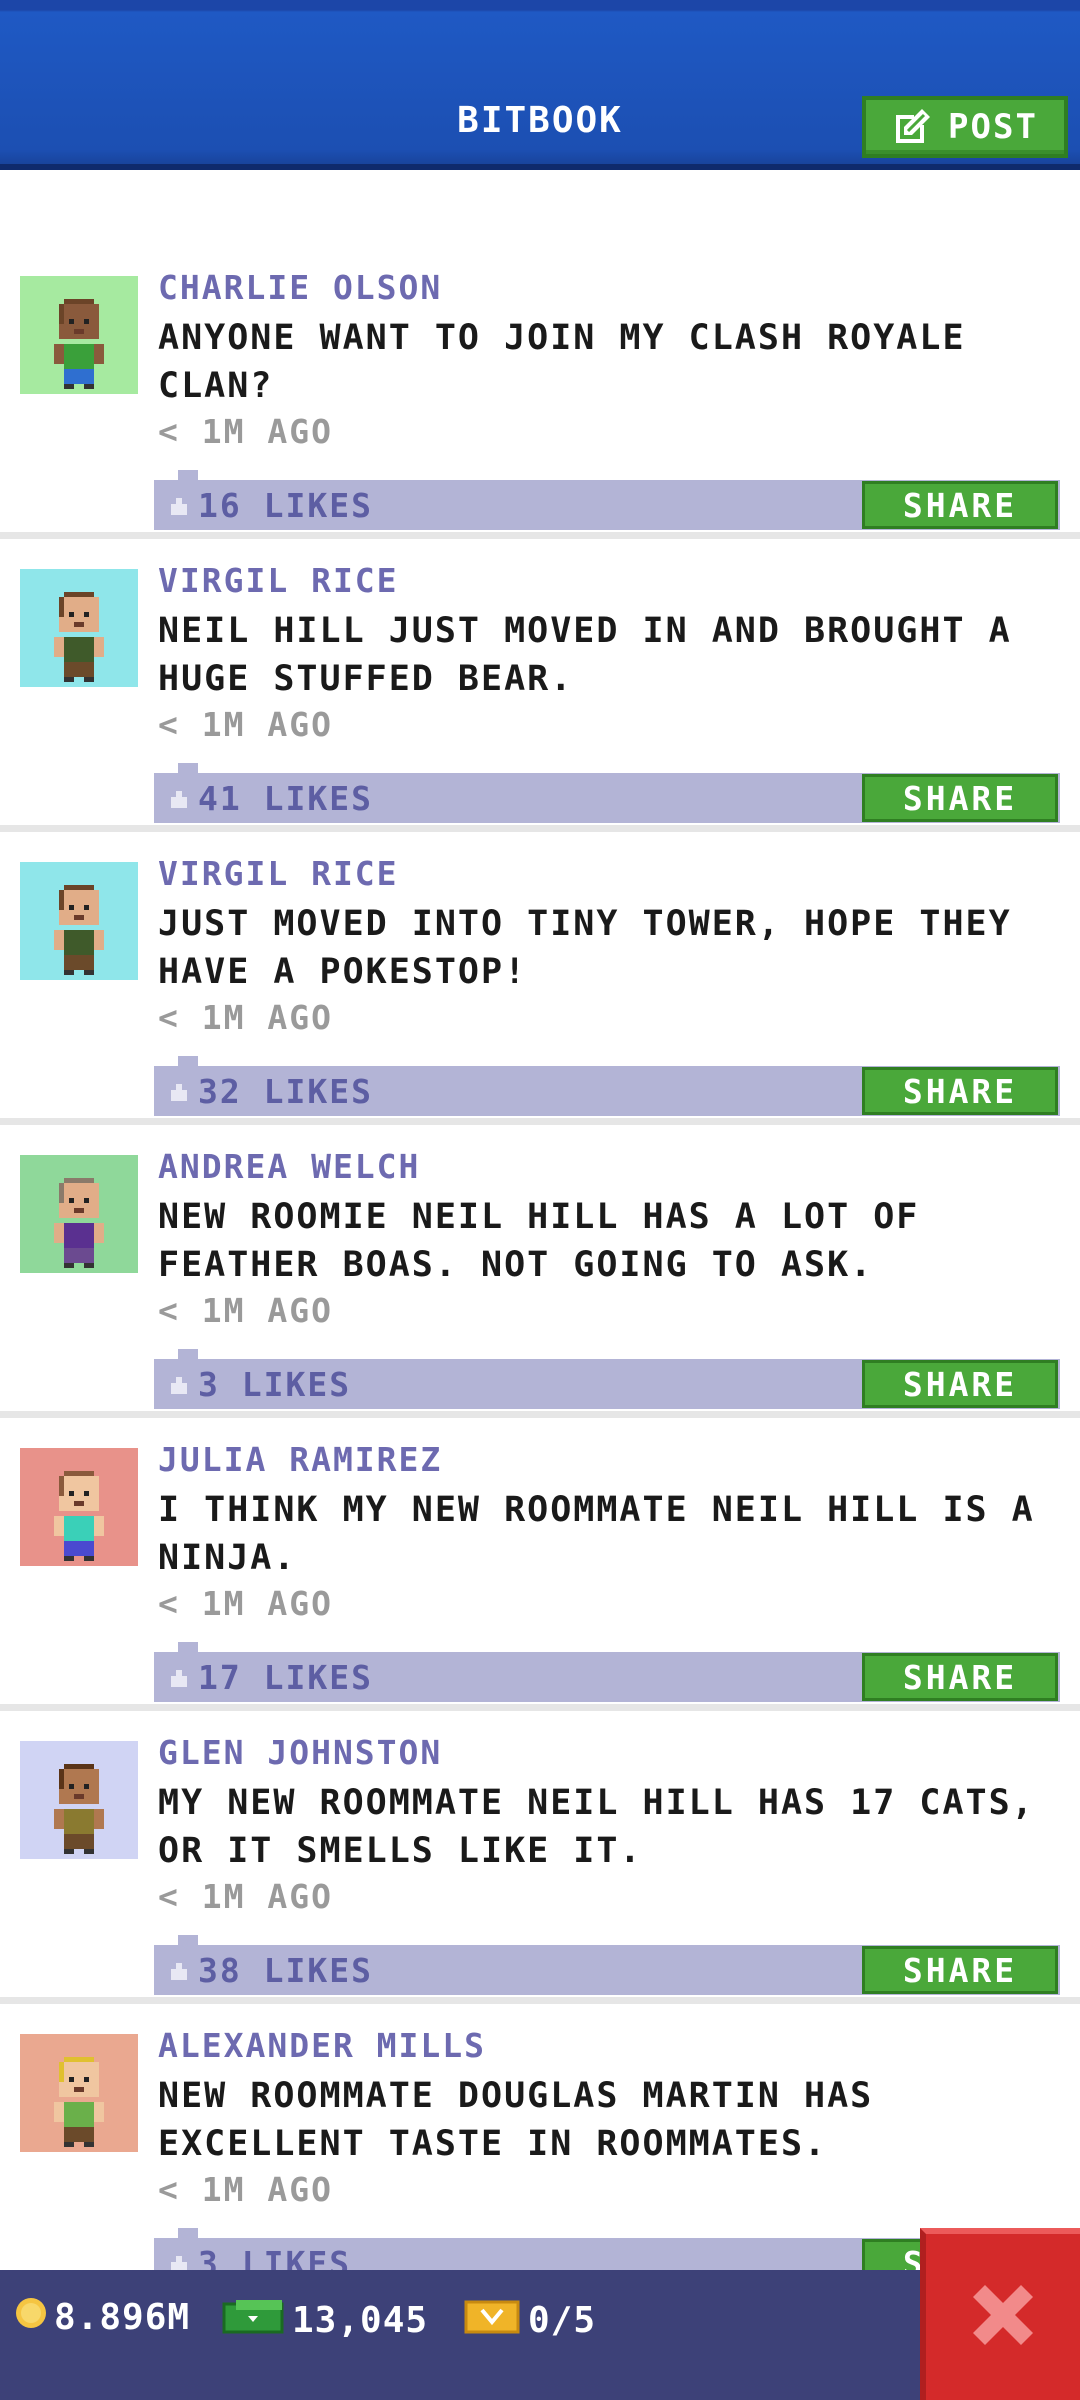  What do you see at coordinates (285, 1091) in the screenshot?
I see `likes-label: 32 LIKES` at bounding box center [285, 1091].